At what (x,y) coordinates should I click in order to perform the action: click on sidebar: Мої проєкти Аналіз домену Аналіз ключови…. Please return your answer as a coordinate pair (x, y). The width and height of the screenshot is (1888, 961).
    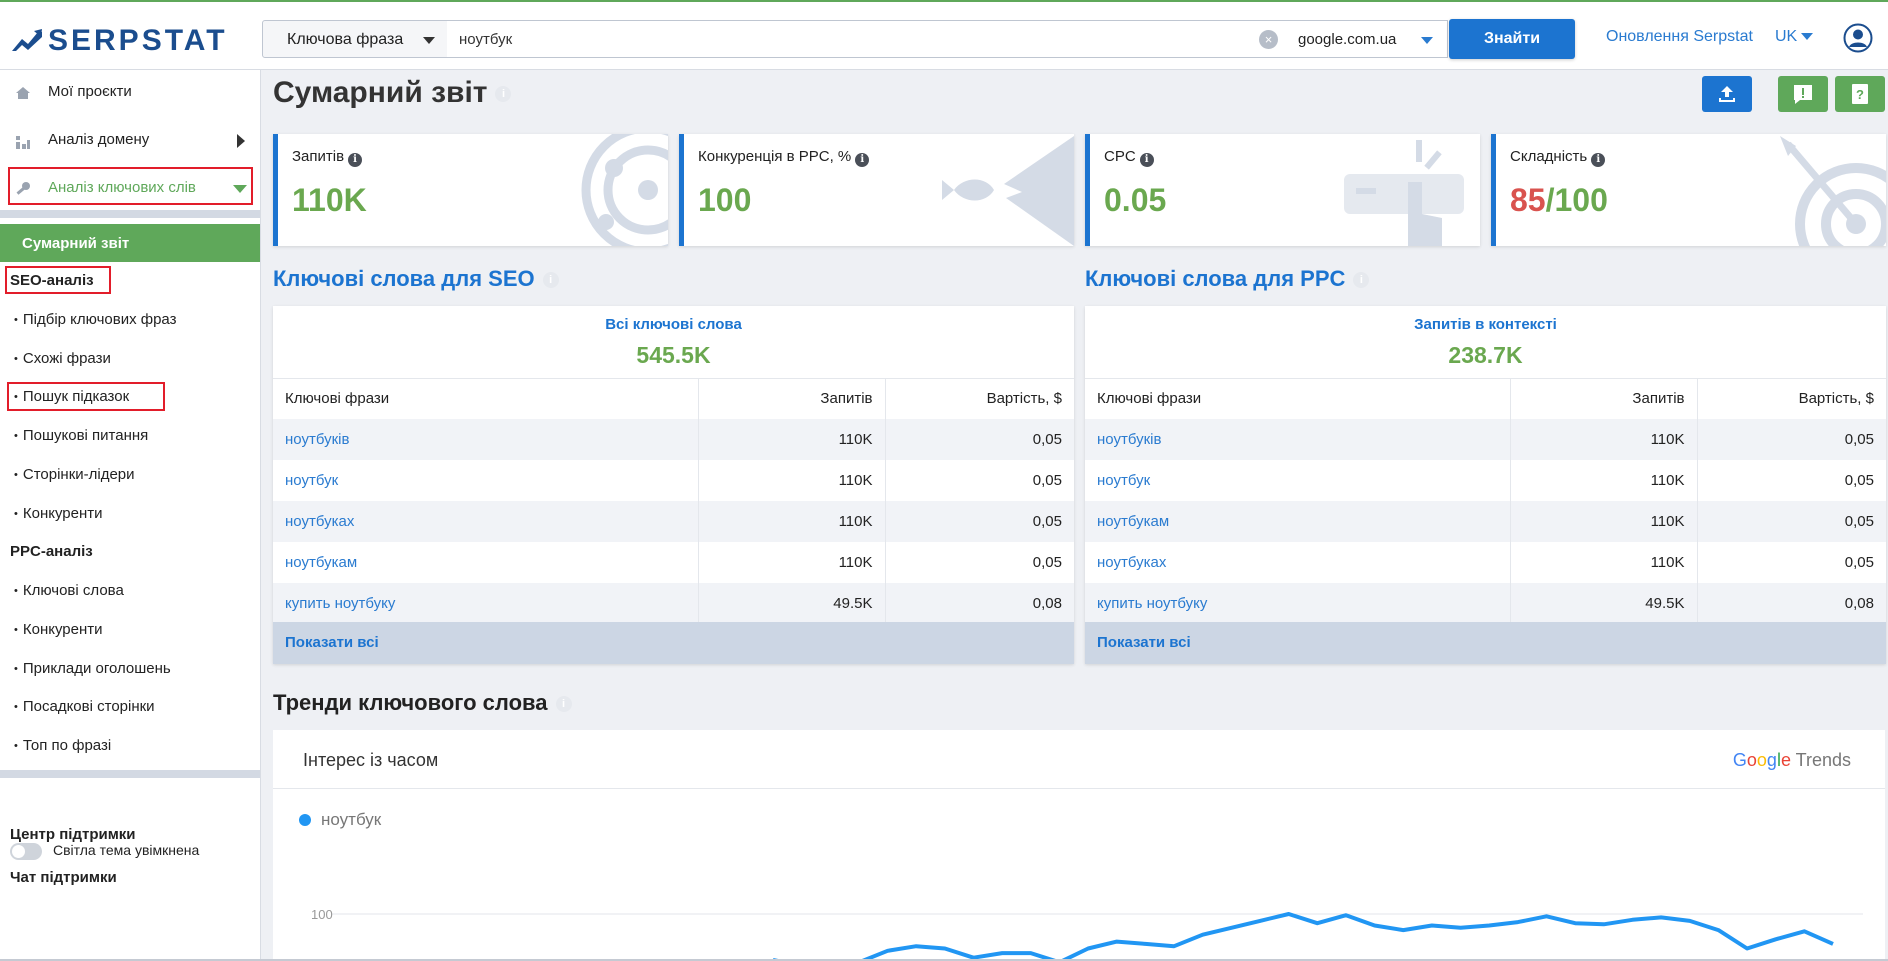
    Looking at the image, I should click on (130, 515).